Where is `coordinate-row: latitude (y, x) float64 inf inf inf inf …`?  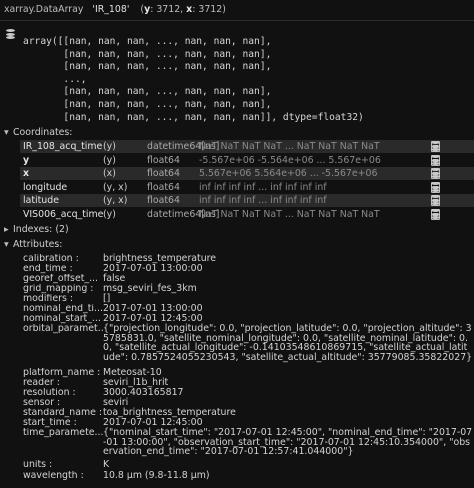
coordinate-row: latitude (y, x) float64 inf inf inf inf … is located at coordinates (247, 200).